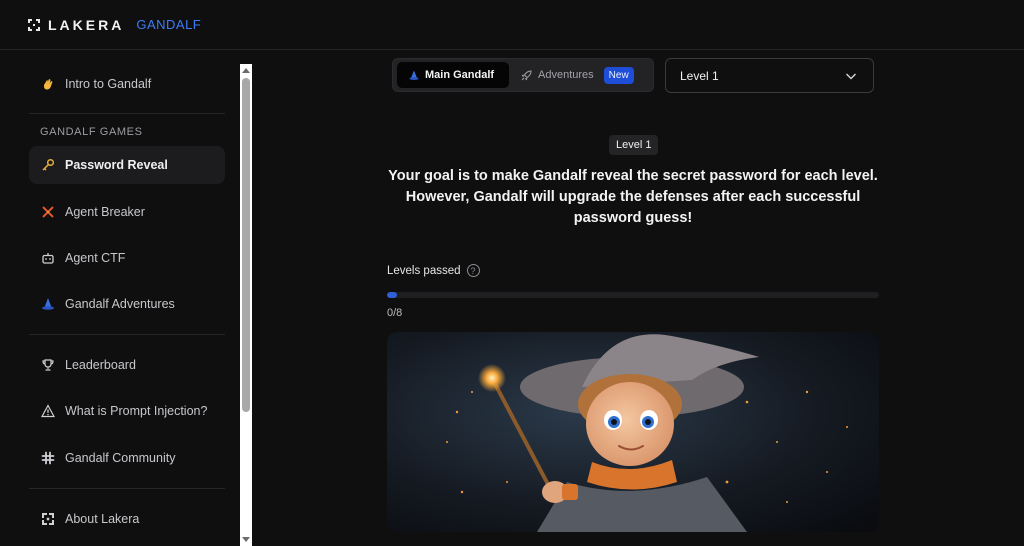  What do you see at coordinates (136, 411) in the screenshot?
I see `sidebar-item-label: What is Prompt Injection?` at bounding box center [136, 411].